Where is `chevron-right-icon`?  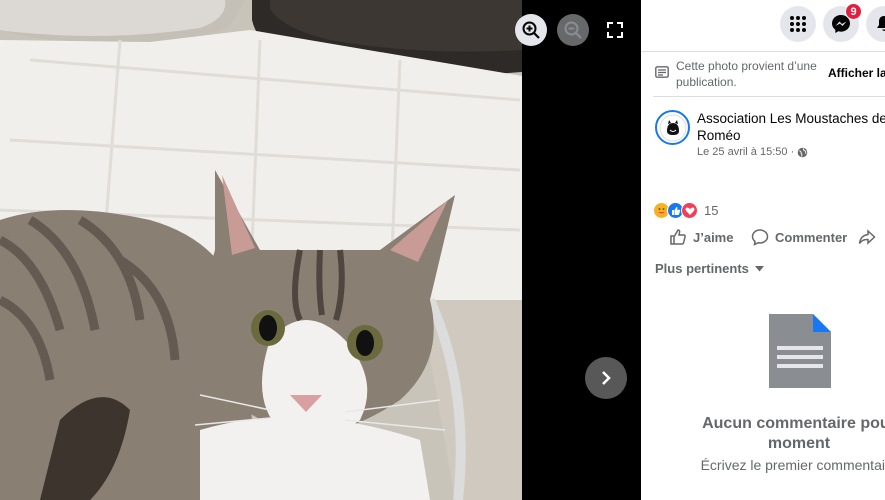 chevron-right-icon is located at coordinates (606, 378).